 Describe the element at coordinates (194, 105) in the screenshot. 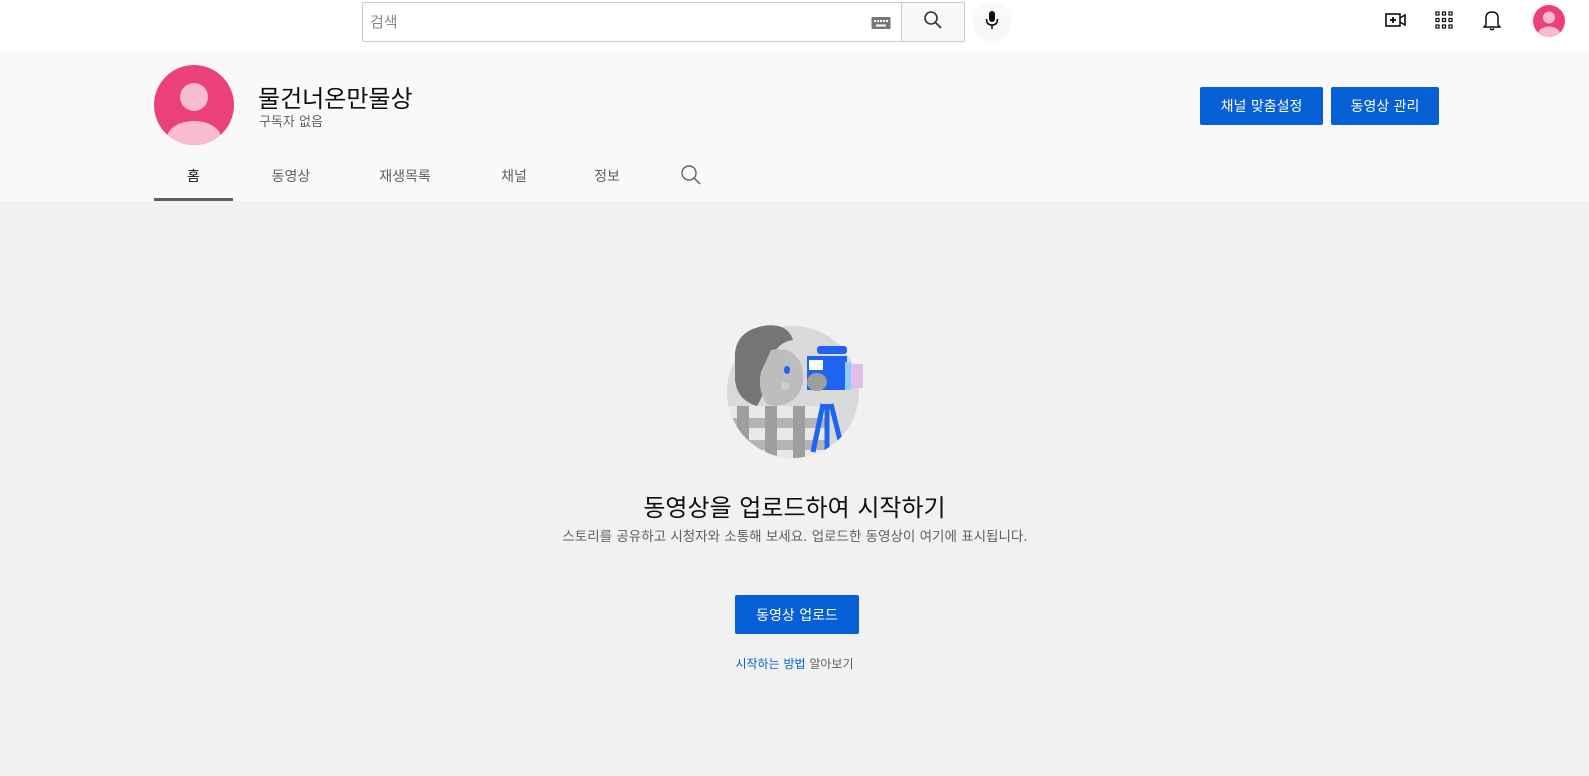

I see `channel-avatar` at that location.